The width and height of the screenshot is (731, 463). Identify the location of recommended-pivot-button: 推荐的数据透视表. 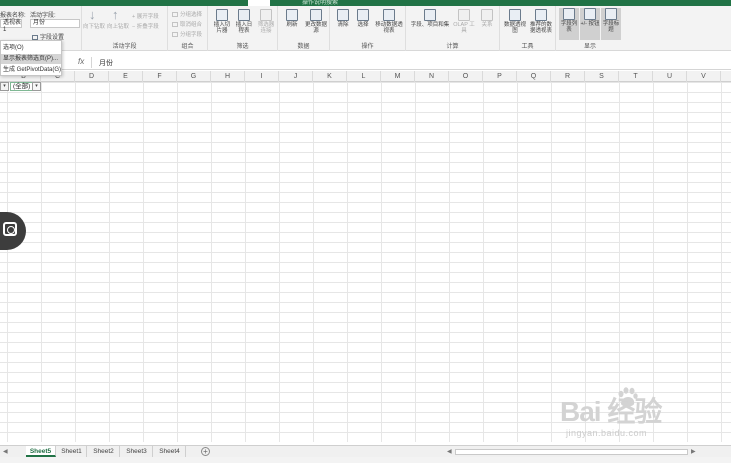
(541, 21).